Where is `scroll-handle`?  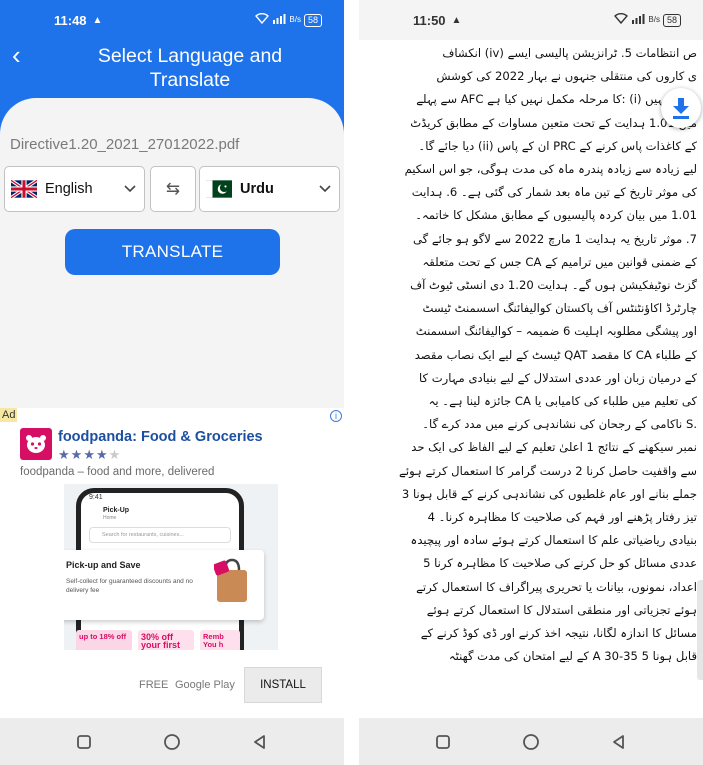
scroll-handle is located at coordinates (700, 630).